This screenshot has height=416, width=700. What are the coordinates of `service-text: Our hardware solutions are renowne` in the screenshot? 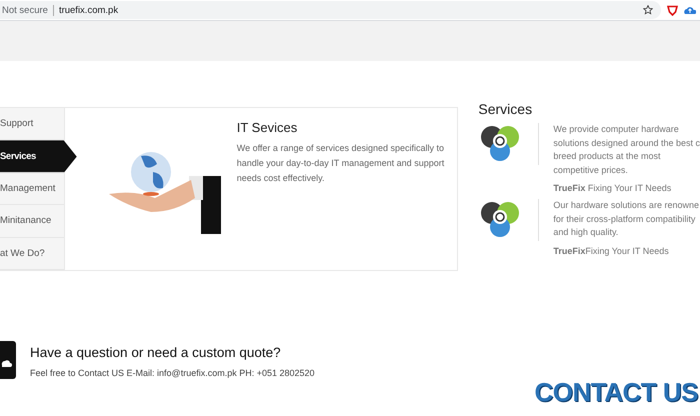 It's located at (626, 205).